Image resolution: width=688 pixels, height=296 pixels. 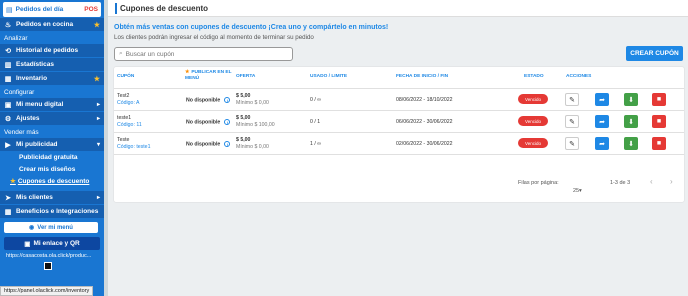 What do you see at coordinates (52, 158) in the screenshot?
I see `sidebar-subitem-free-ads: Publicidad gratuita` at bounding box center [52, 158].